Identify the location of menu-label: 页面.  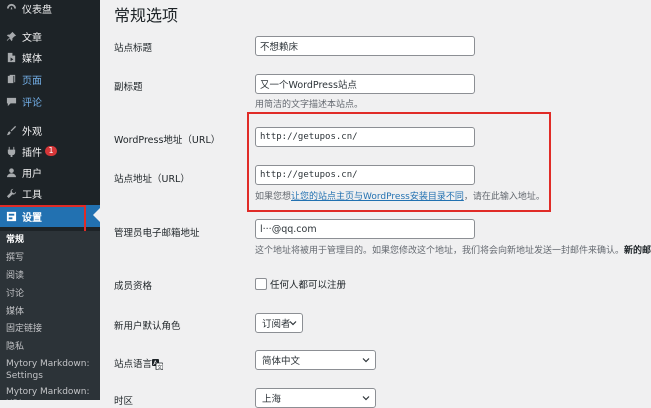
(32, 81).